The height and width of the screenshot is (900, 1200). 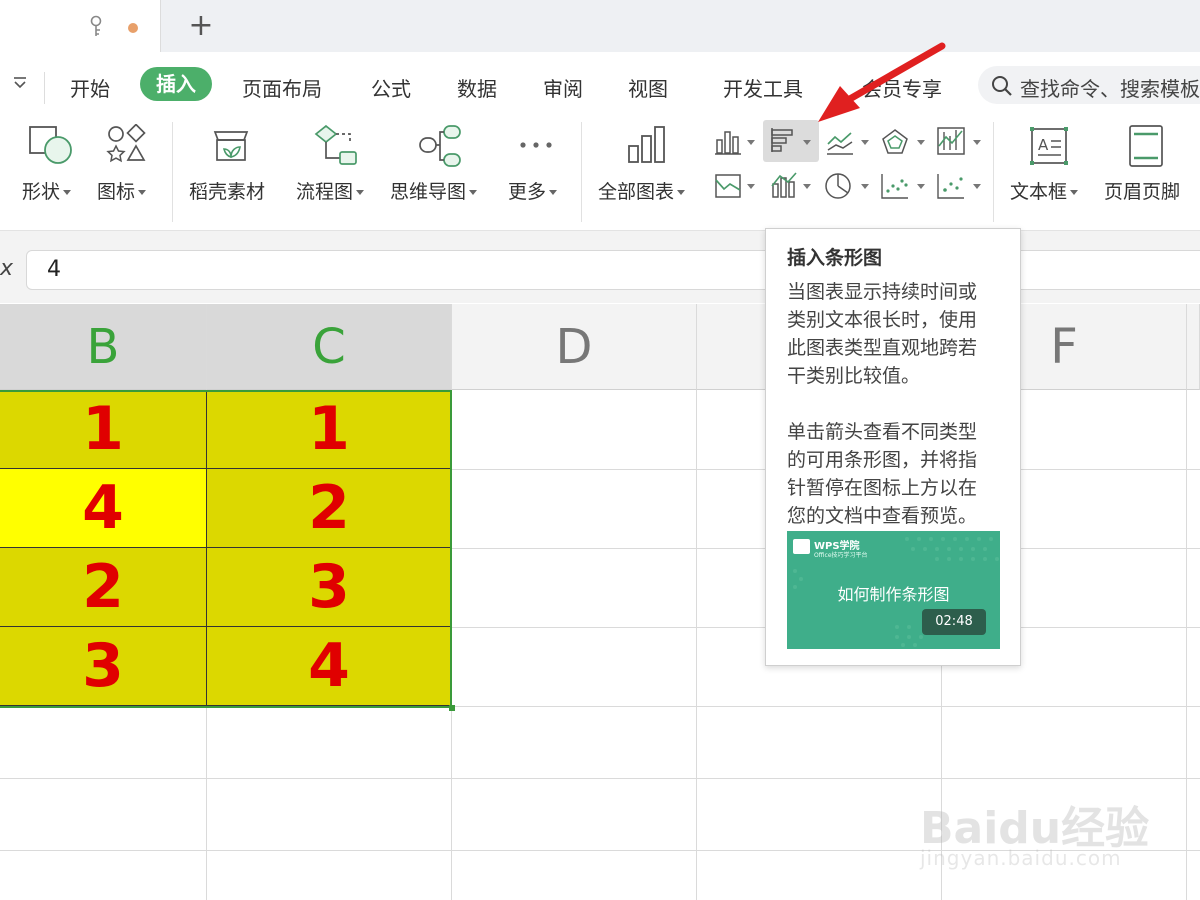 What do you see at coordinates (648, 87) in the screenshot?
I see `tab-view: 视图` at bounding box center [648, 87].